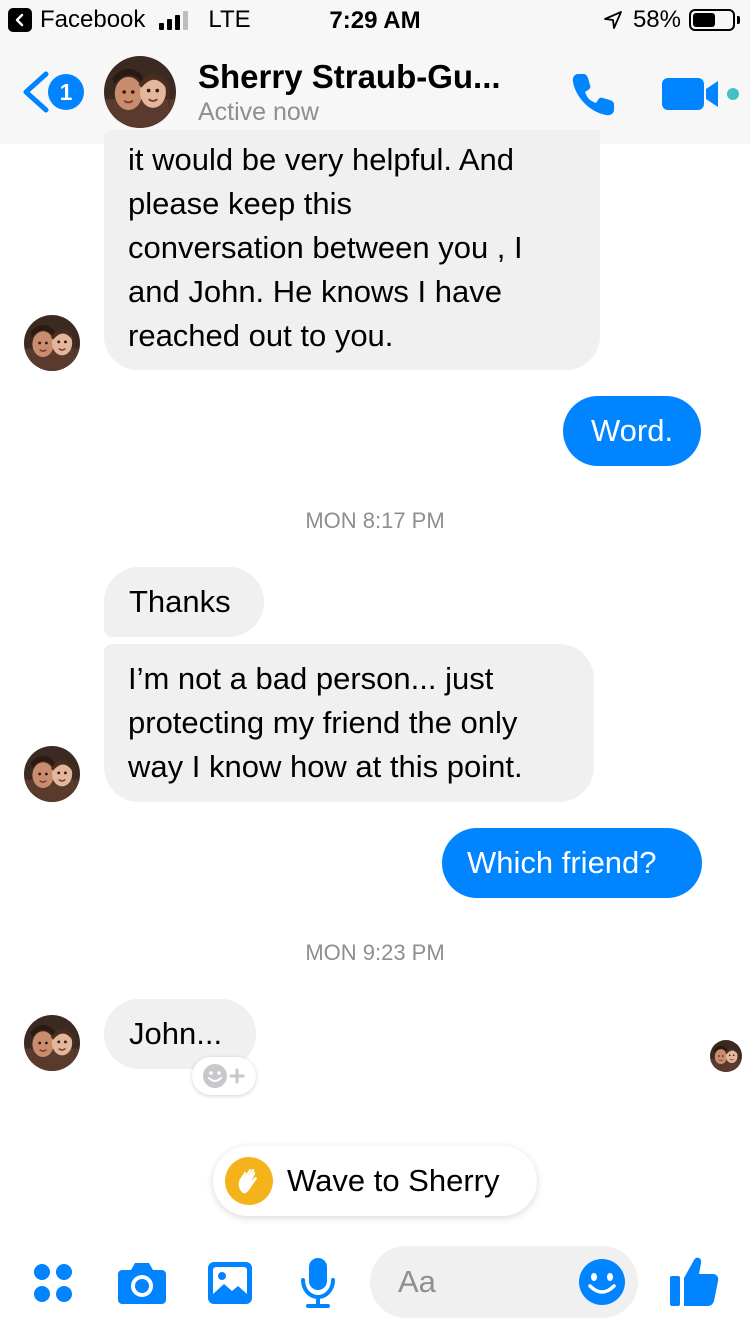  Describe the element at coordinates (325, 766) in the screenshot. I see `message-line: way I know how at this point.` at that location.